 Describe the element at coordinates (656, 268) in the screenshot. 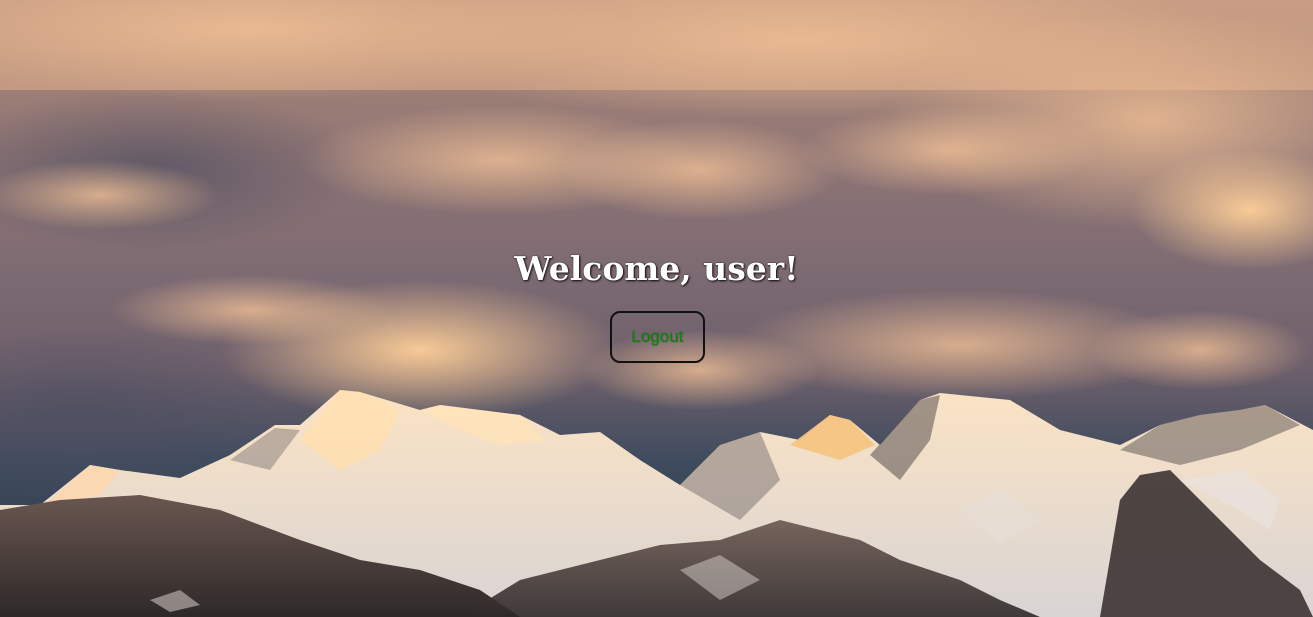

I see `welcome-heading: Welcome, user!` at that location.